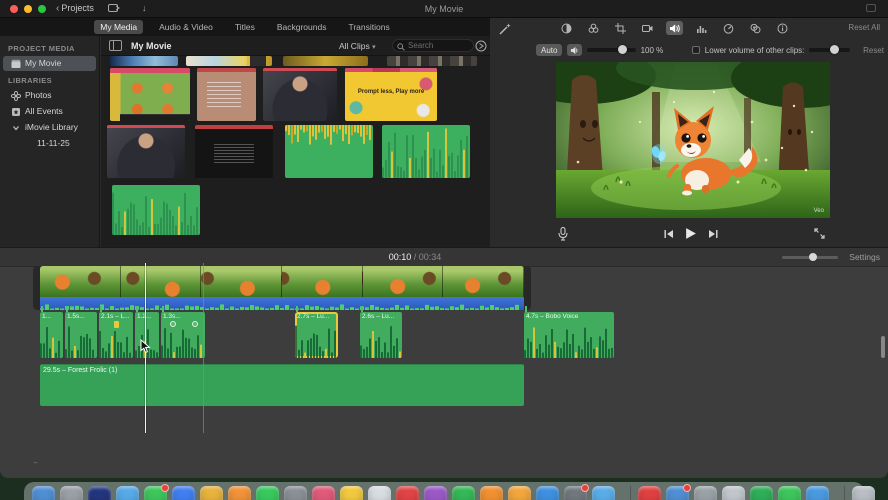 The width and height of the screenshot is (888, 500). I want to click on volume-icon, so click(674, 28).